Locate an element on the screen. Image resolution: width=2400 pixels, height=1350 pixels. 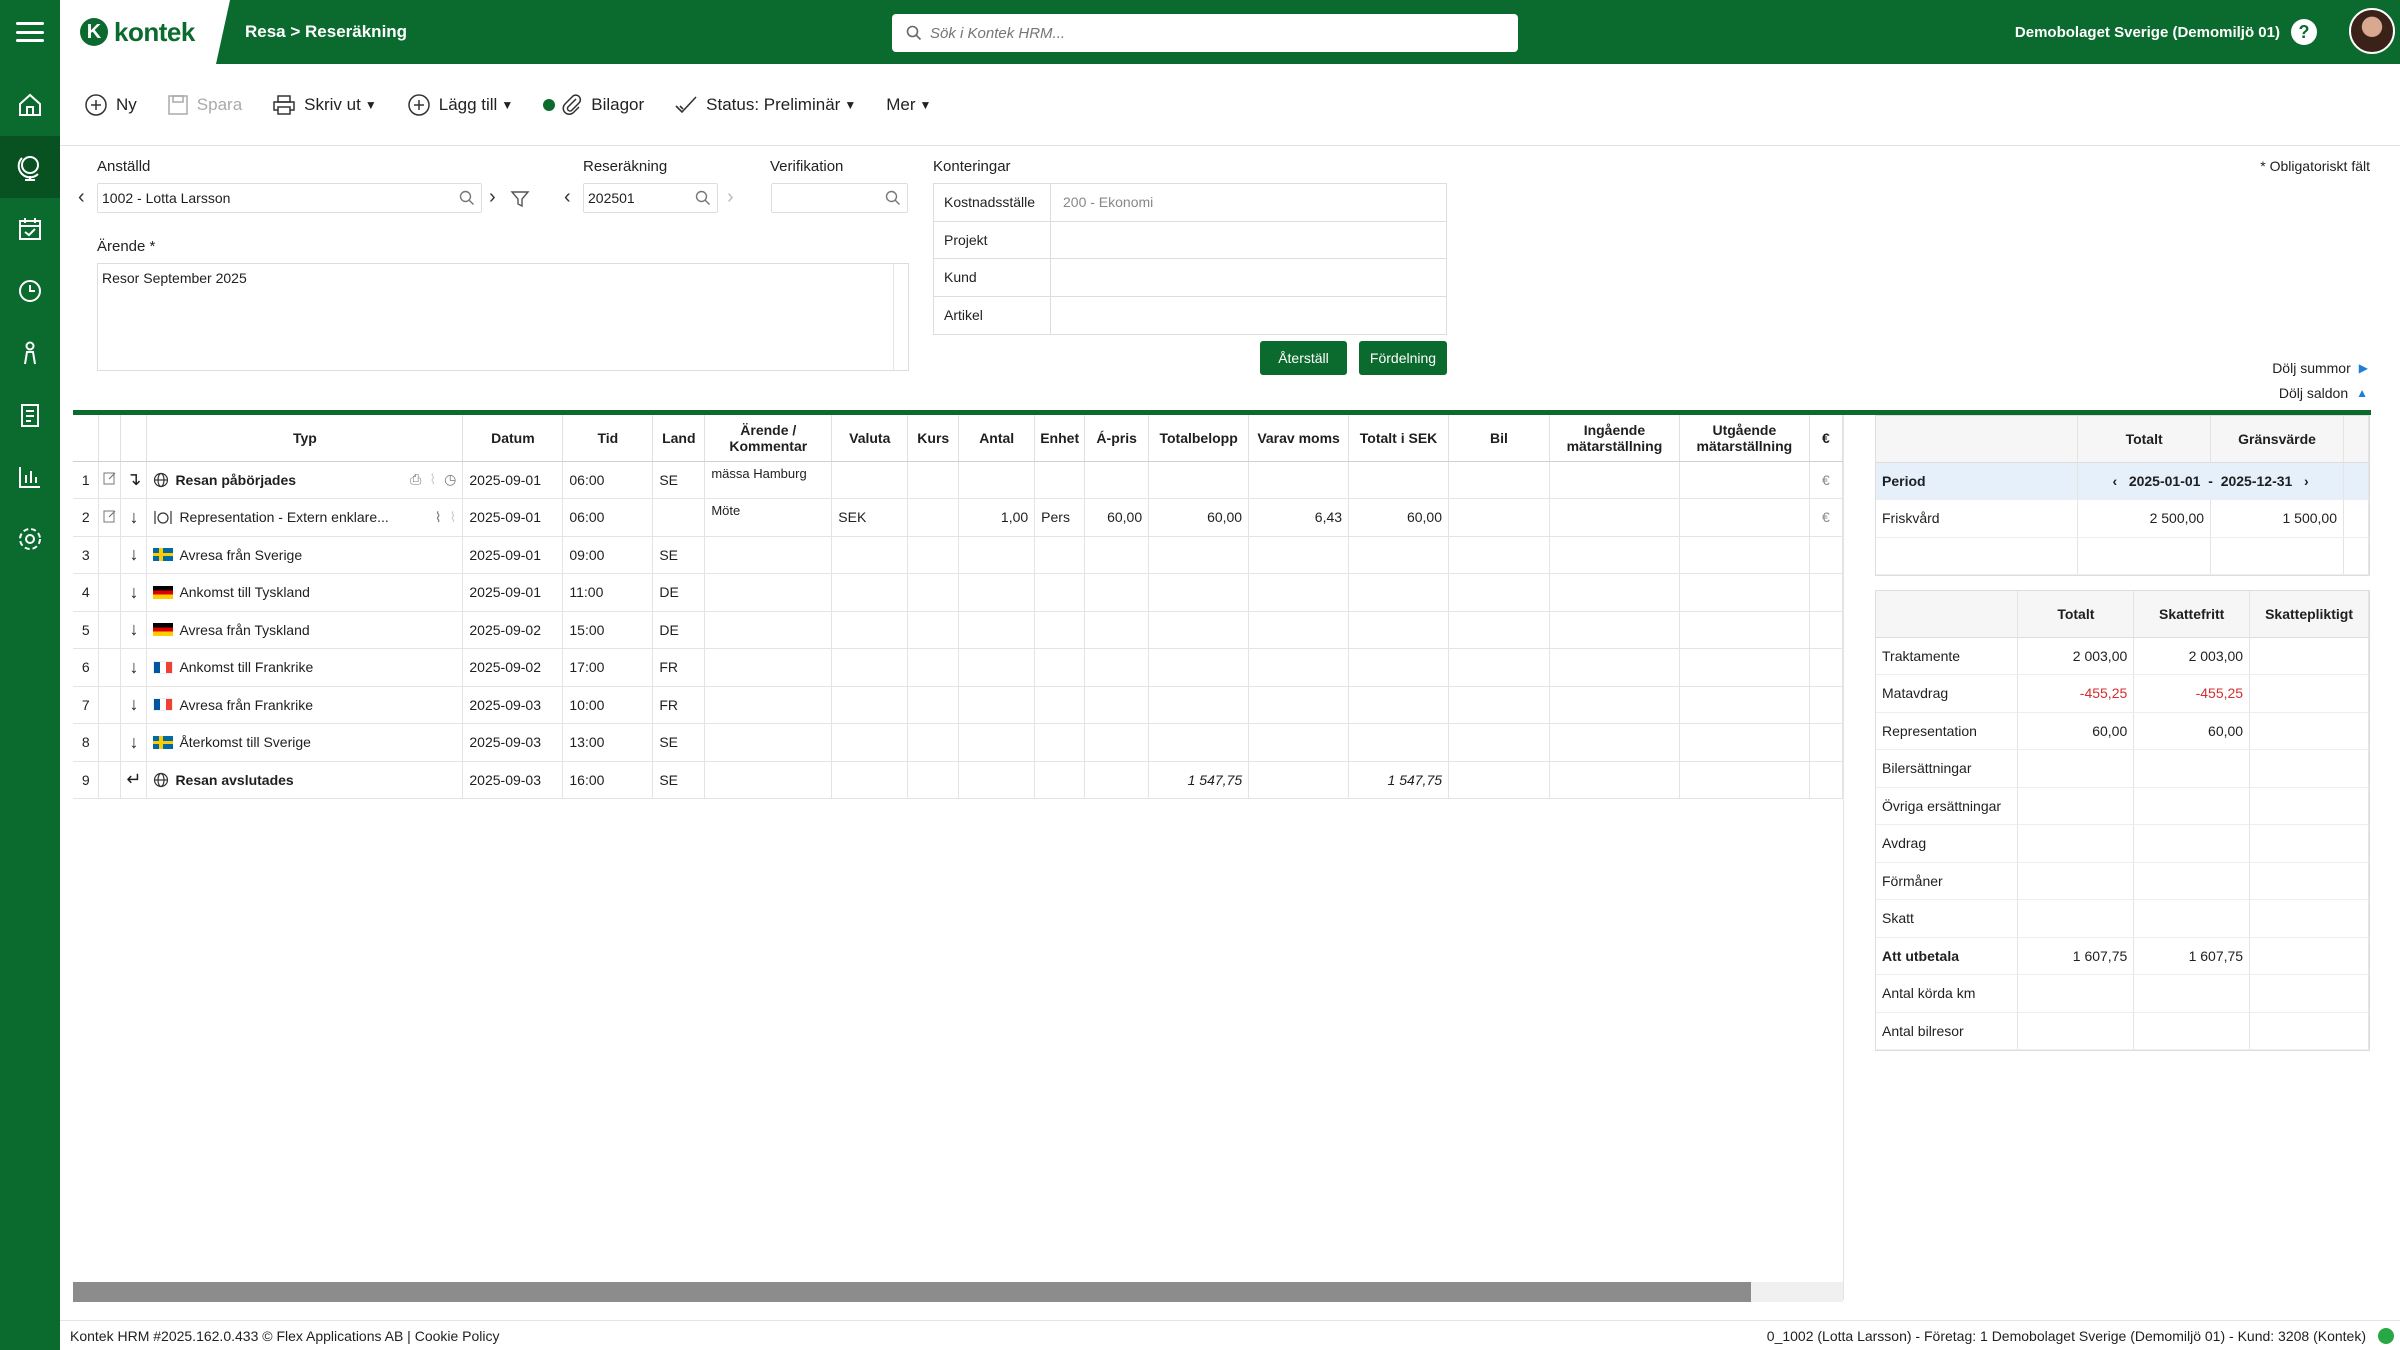
prev-employee-icon: ‹ is located at coordinates (81, 197).